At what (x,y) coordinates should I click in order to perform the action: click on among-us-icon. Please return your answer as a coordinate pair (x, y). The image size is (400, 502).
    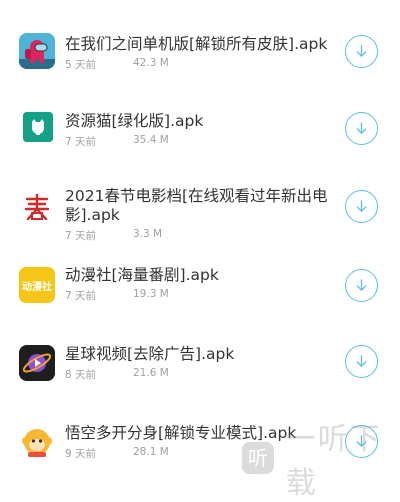
    Looking at the image, I should click on (37, 51).